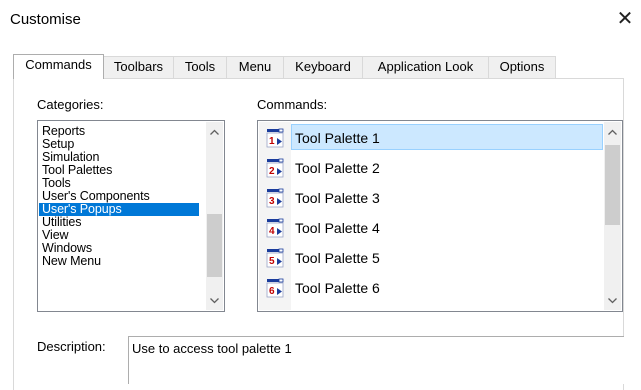  I want to click on svg-text: 5, so click(272, 261).